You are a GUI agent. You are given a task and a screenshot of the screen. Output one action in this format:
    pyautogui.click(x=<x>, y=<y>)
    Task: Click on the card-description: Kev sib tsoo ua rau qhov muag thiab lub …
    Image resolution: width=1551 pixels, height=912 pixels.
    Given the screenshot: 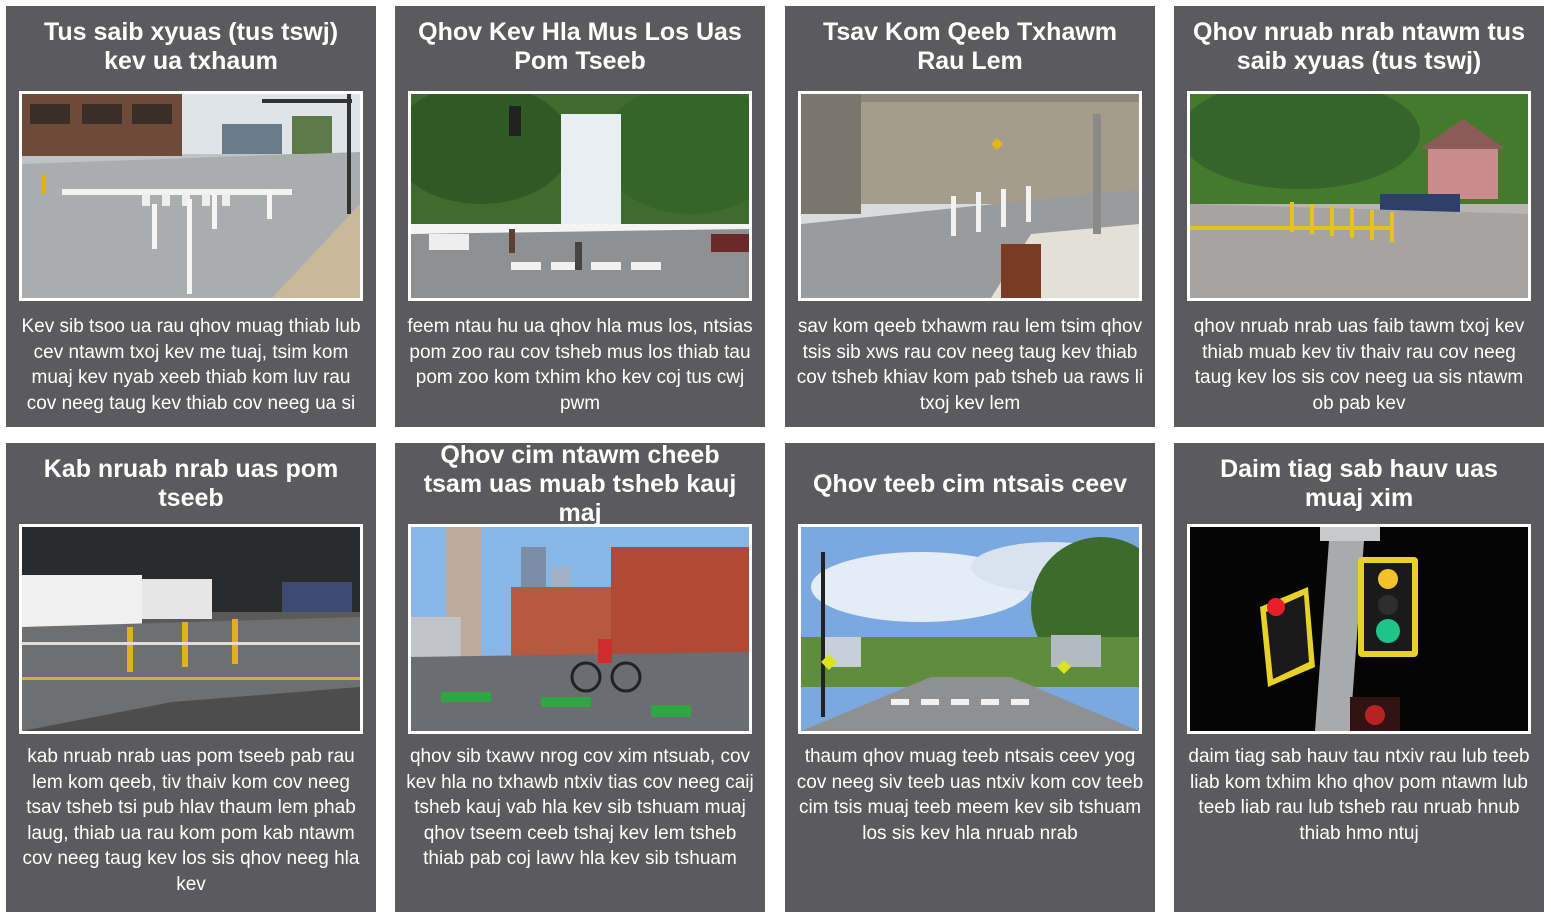 What is the action you would take?
    pyautogui.click(x=191, y=365)
    